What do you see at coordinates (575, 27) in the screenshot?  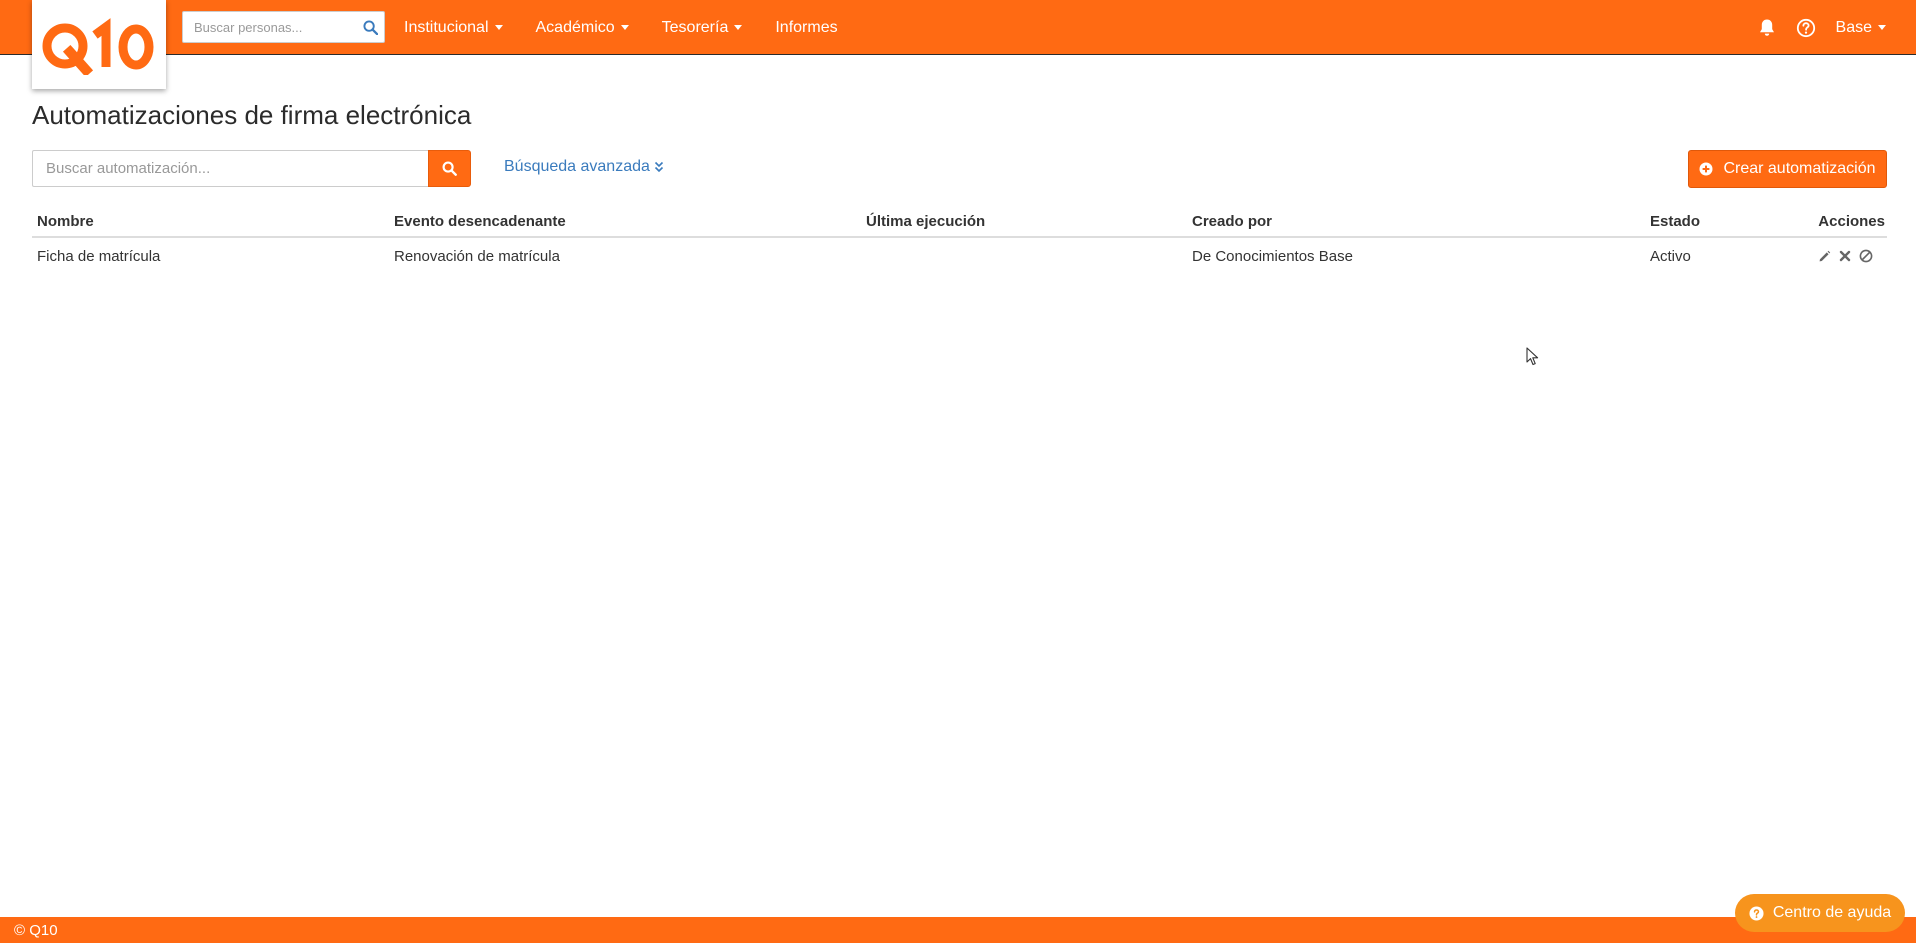 I see `menu-item-label: Académico` at bounding box center [575, 27].